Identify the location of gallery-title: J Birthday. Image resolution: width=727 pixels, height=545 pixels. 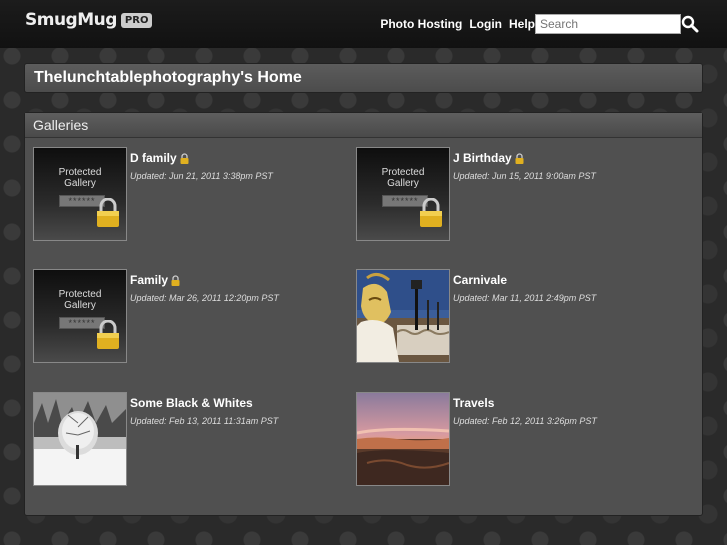
(488, 158).